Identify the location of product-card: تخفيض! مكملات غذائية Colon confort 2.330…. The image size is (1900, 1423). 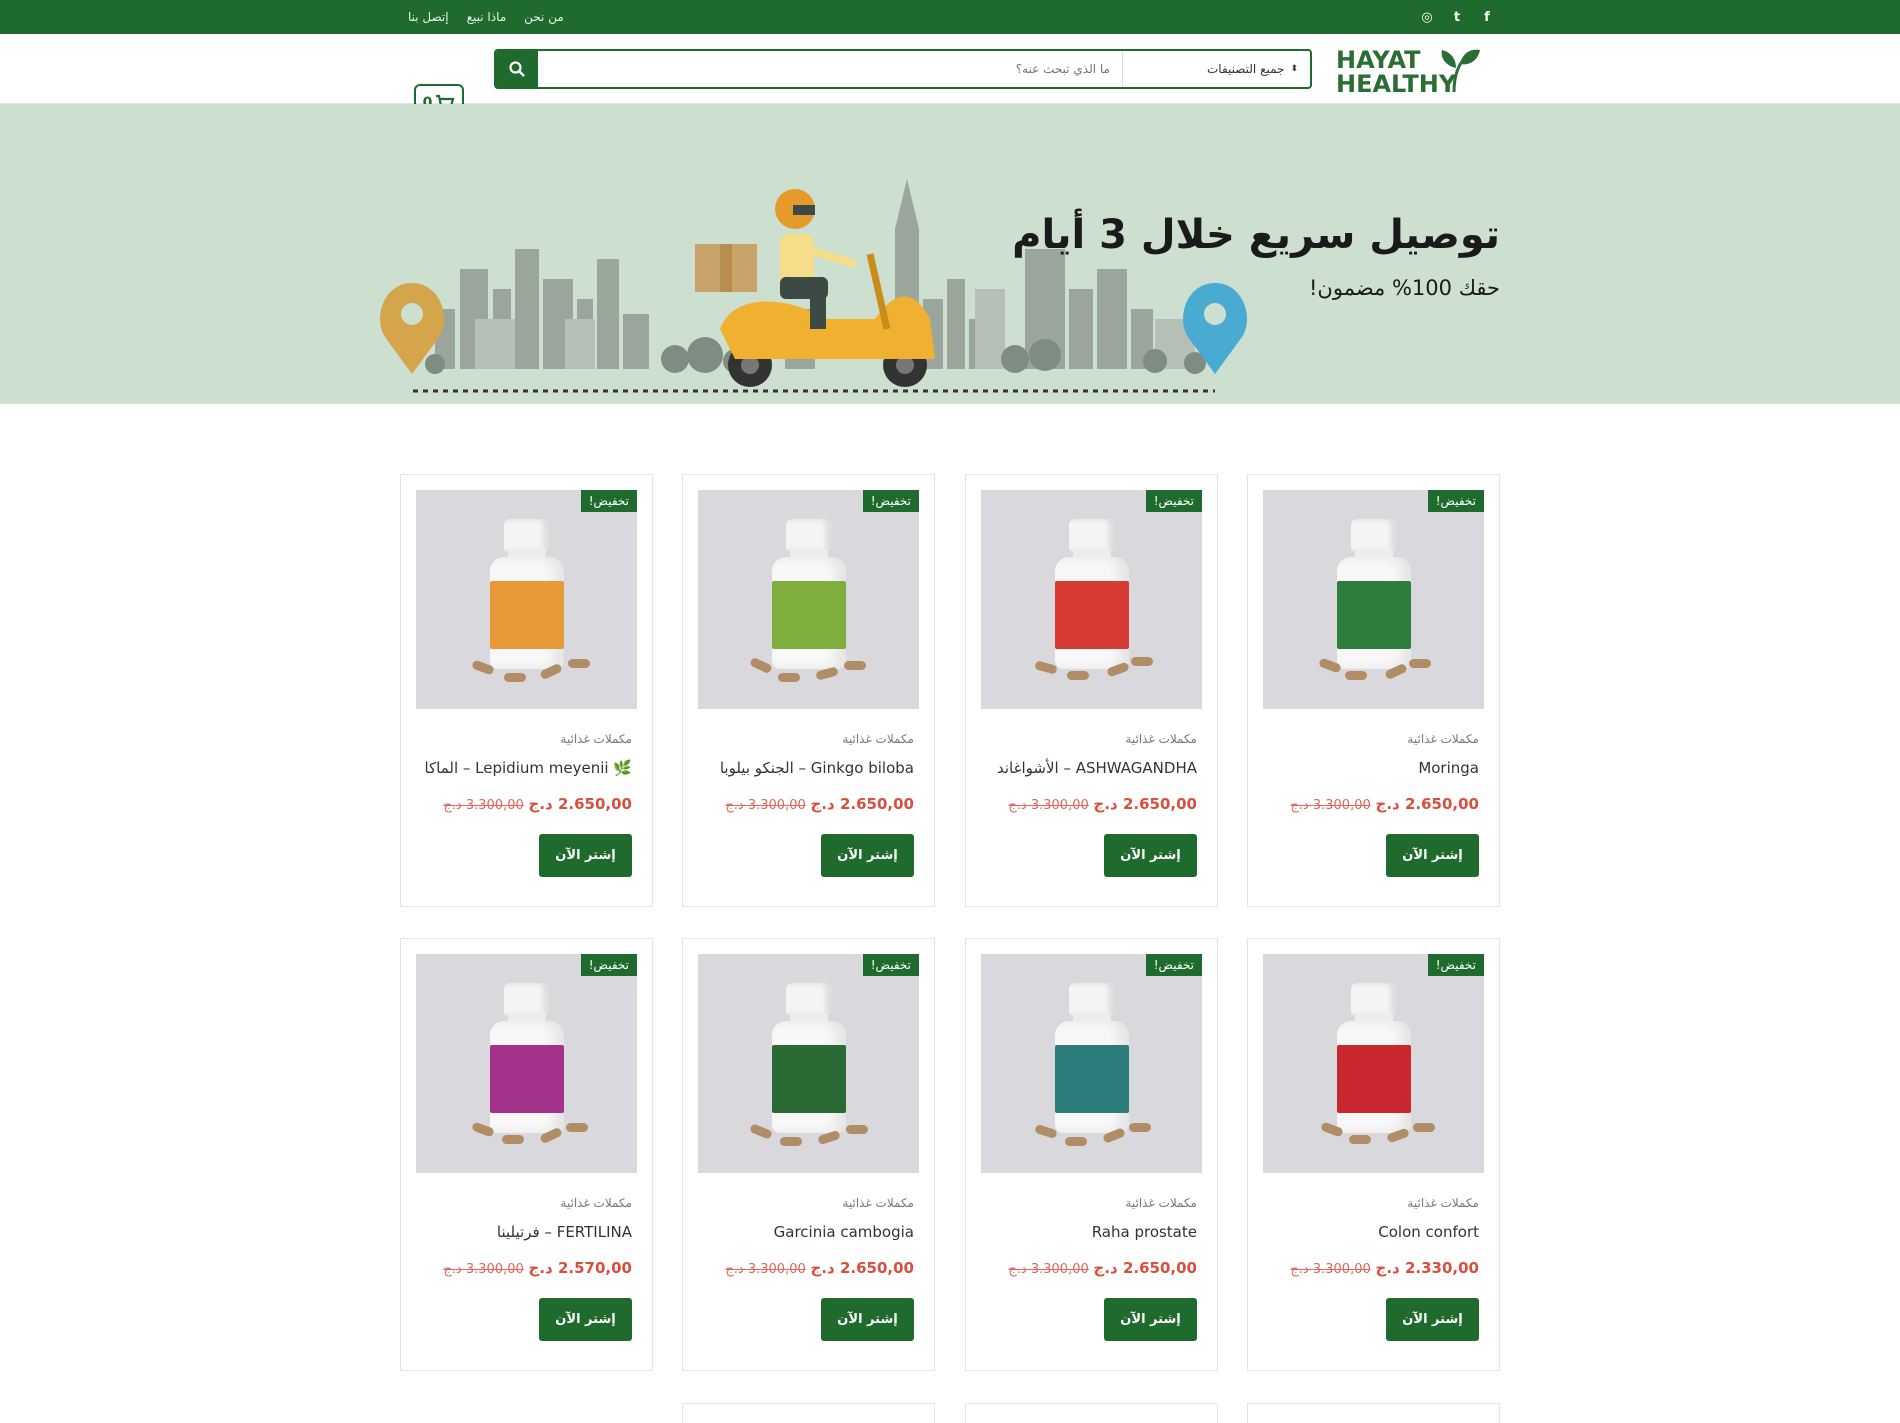
(1373, 1154).